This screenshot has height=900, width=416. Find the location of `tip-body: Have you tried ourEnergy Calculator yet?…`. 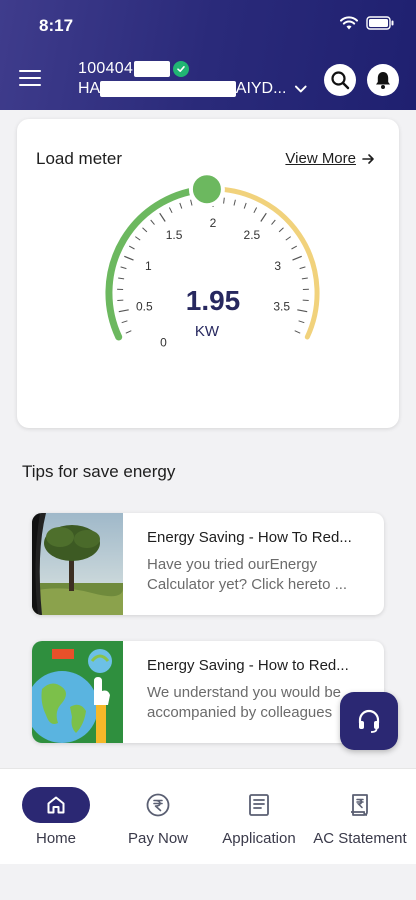

tip-body: Have you tried ourEnergy Calculator yet?… is located at coordinates (247, 574).